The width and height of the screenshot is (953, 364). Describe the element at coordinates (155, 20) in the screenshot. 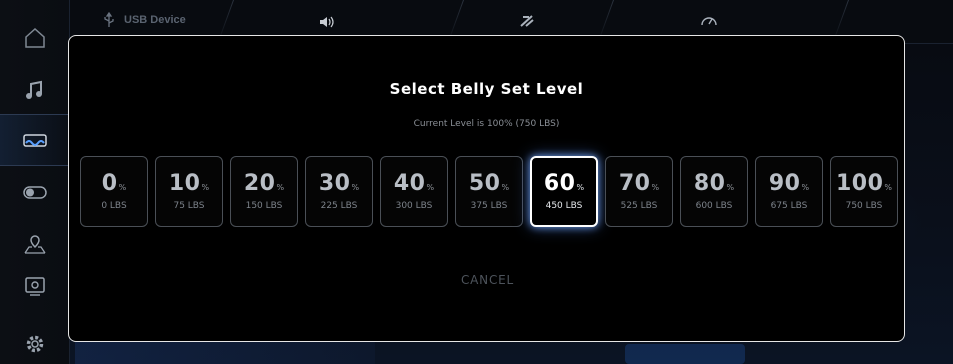

I see `usb-source-label: USB Device` at that location.